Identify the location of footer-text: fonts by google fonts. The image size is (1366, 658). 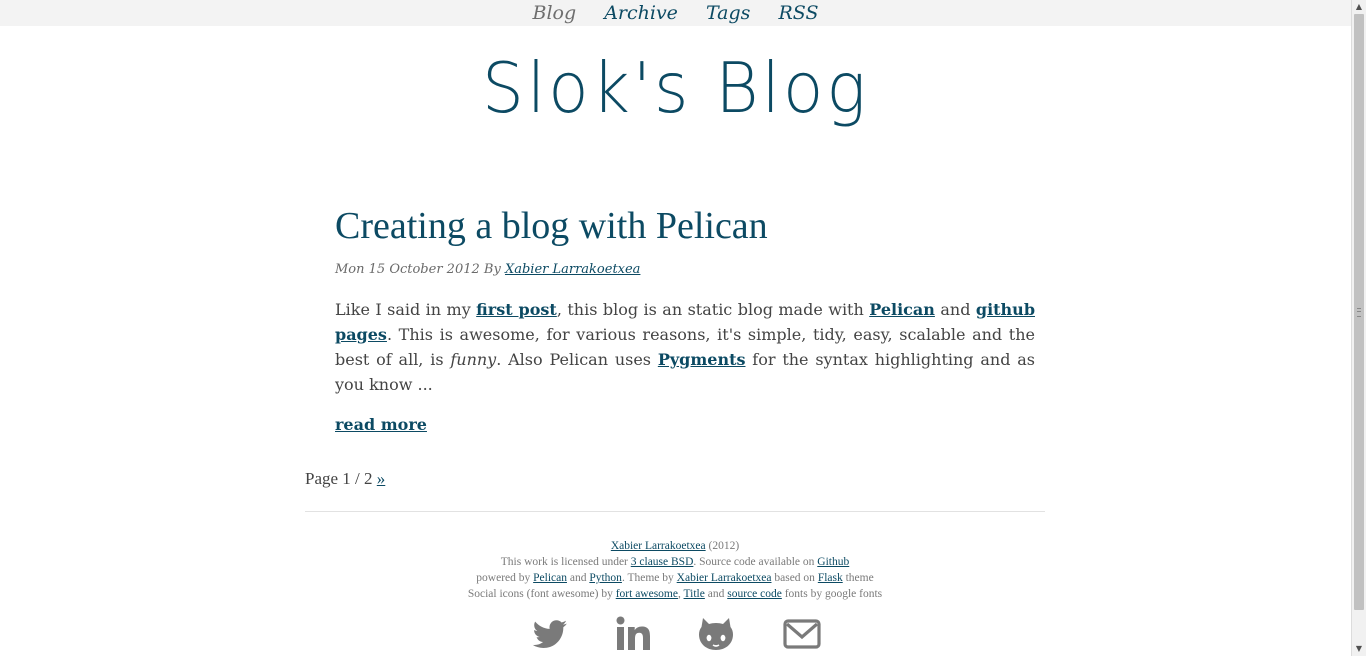
(832, 594).